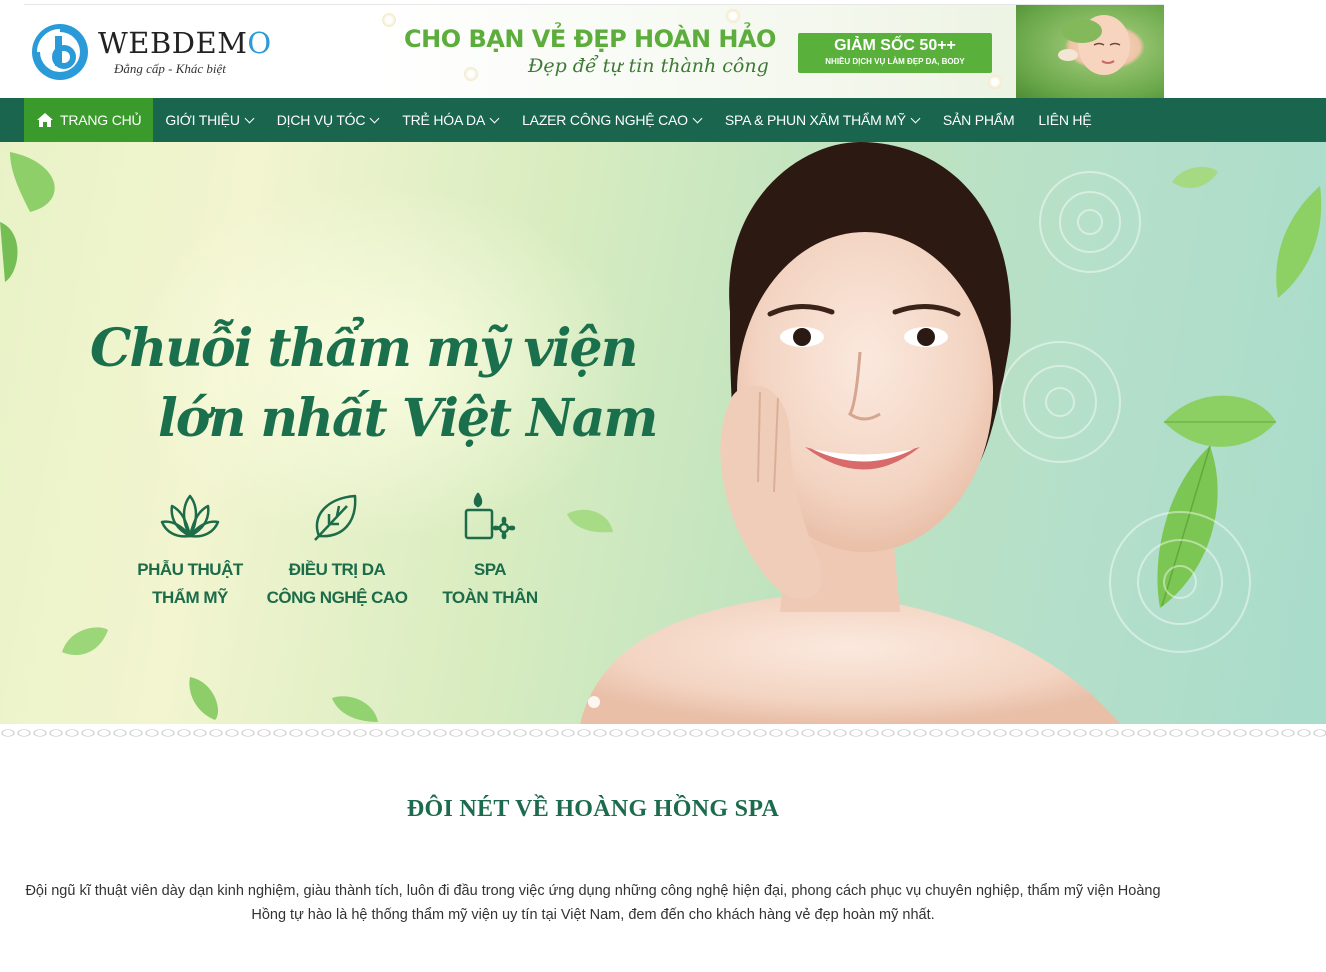 This screenshot has width=1326, height=972. What do you see at coordinates (374, 384) in the screenshot?
I see `hero-title: Chuỗi thẩm mỹ viện lớn nhất Việt Nam` at bounding box center [374, 384].